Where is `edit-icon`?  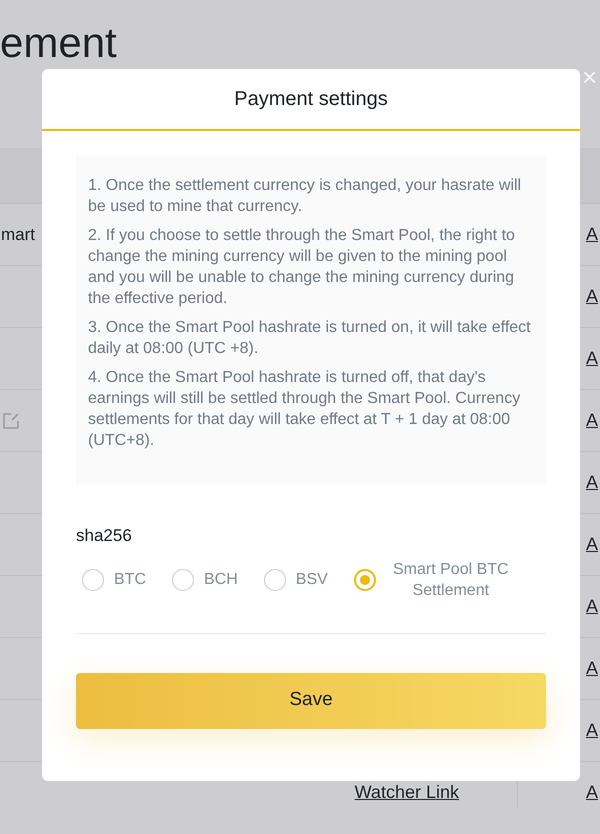
edit-icon is located at coordinates (11, 421).